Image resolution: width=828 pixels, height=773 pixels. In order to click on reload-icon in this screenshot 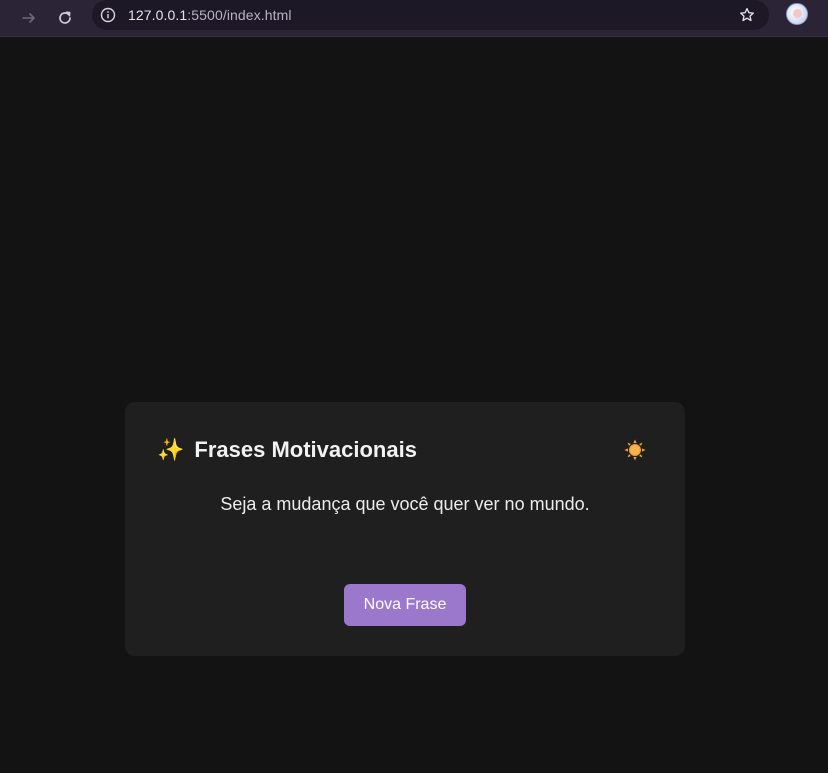, I will do `click(65, 17)`.